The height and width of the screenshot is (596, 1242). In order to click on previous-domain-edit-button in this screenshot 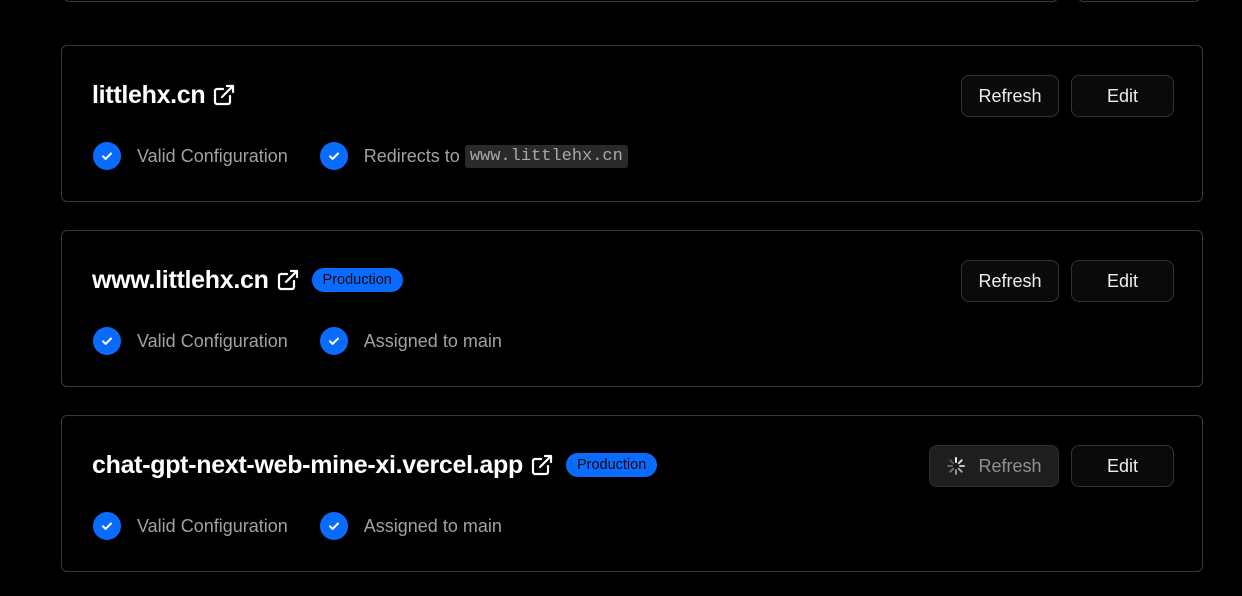, I will do `click(1139, 1)`.